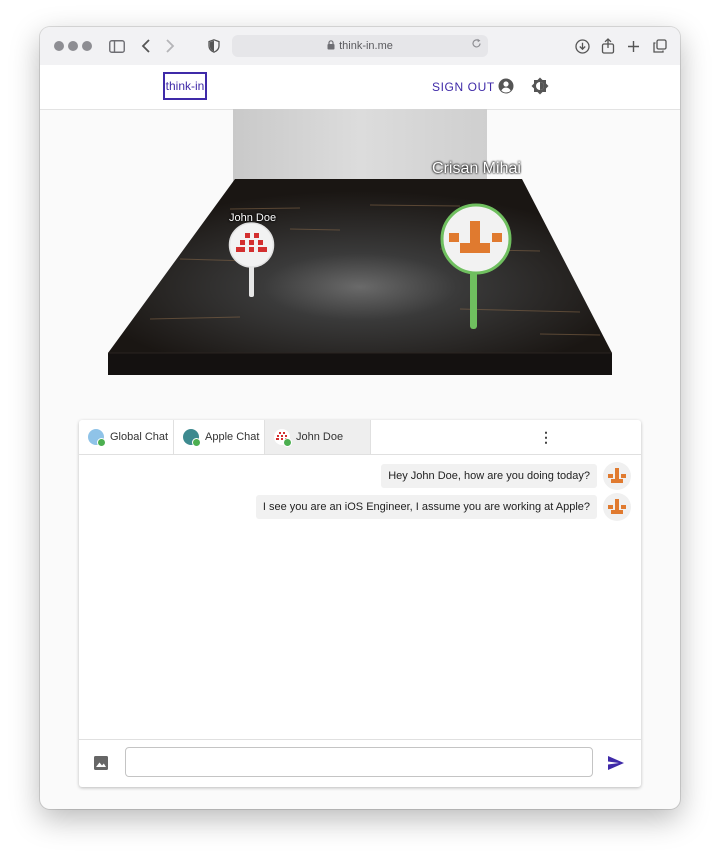 This screenshot has width=720, height=862. I want to click on close-window-dot, so click(59, 46).